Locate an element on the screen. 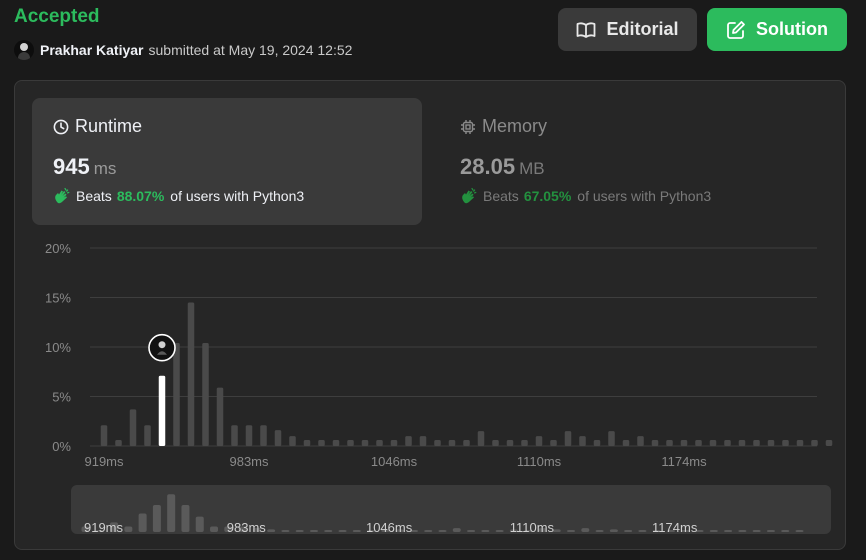 This screenshot has height=560, width=866. avatar is located at coordinates (24, 50).